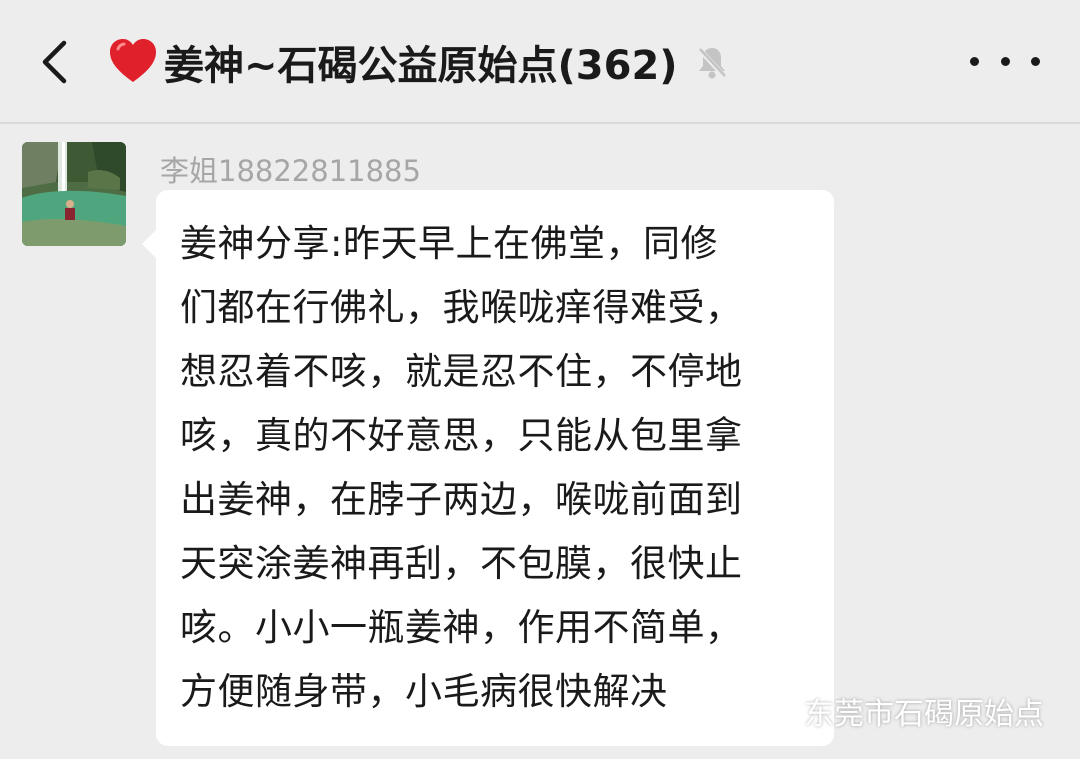  What do you see at coordinates (461, 563) in the screenshot?
I see `message-line: 天突涂姜神再刮，不包膜，很快止` at bounding box center [461, 563].